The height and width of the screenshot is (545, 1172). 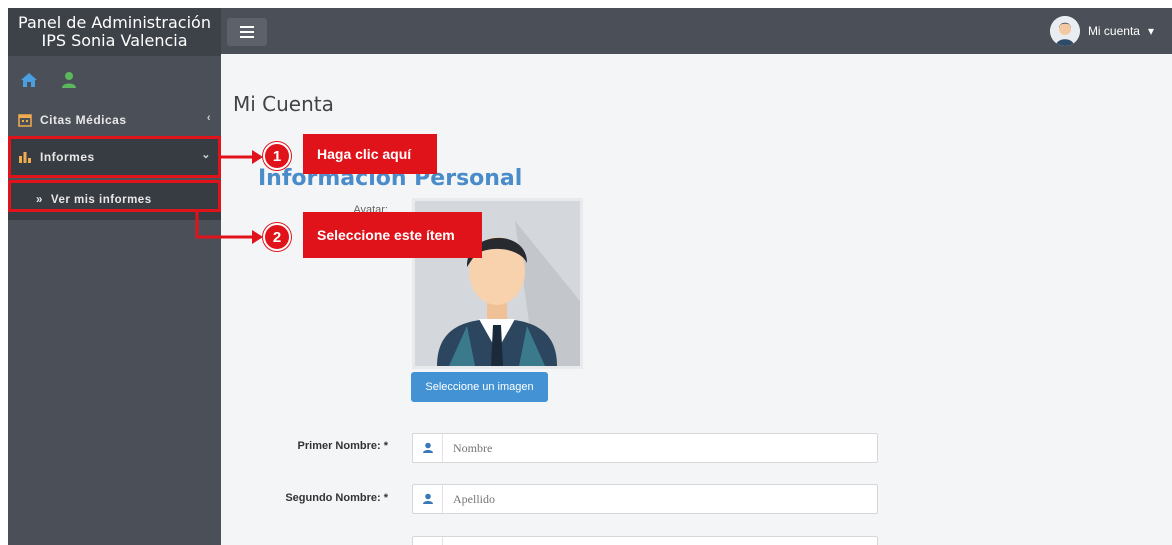 What do you see at coordinates (277, 156) in the screenshot?
I see `step-1-badge: 1` at bounding box center [277, 156].